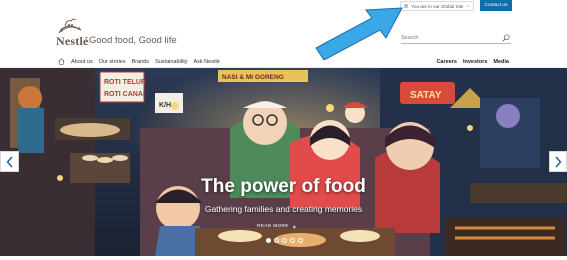  What do you see at coordinates (253, 77) in the screenshot?
I see `sign-nasi-goreng: NASI & MI GORENG` at bounding box center [253, 77].